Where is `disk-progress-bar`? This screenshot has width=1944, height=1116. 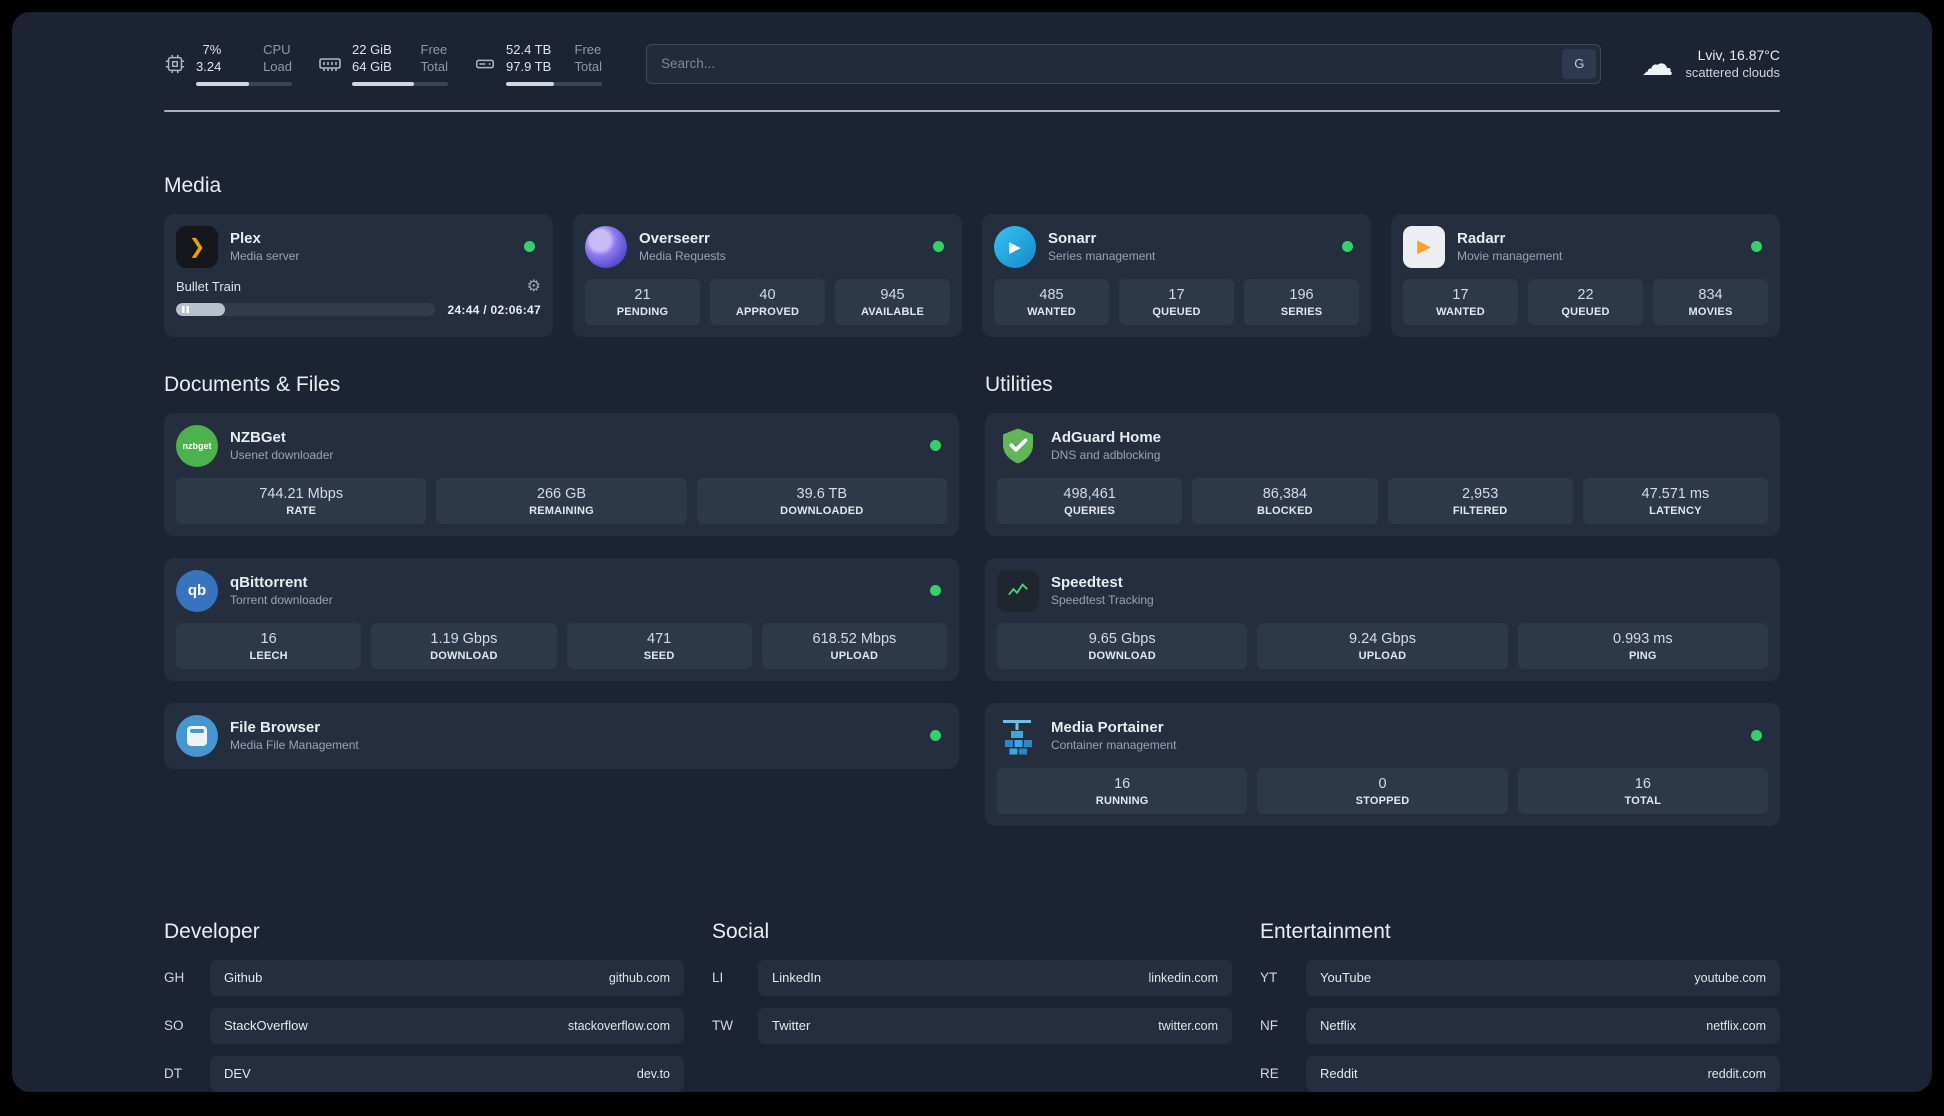 disk-progress-bar is located at coordinates (554, 83).